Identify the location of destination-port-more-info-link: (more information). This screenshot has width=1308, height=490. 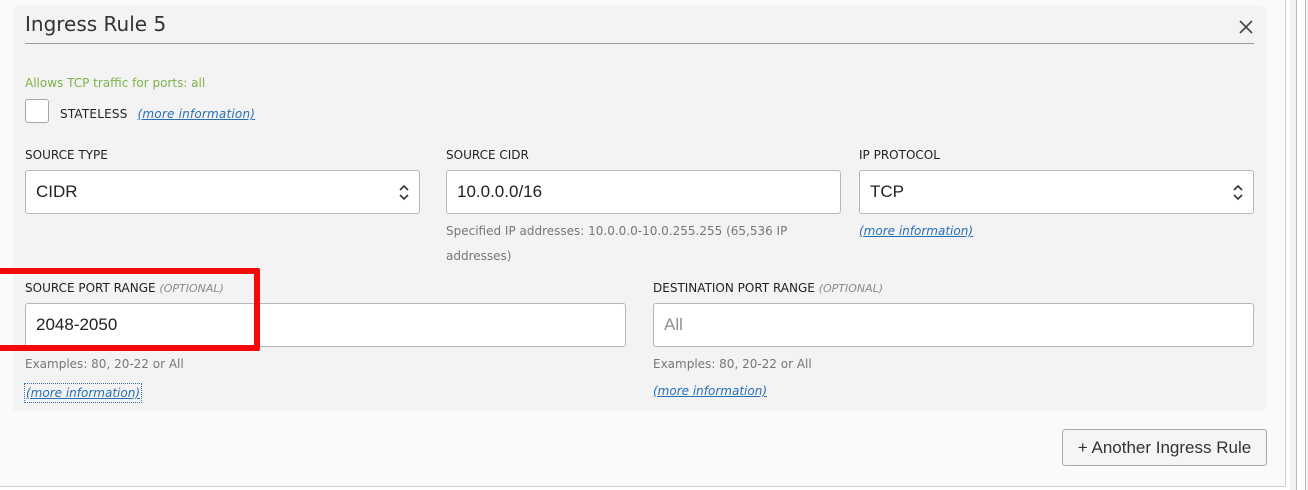
(710, 391).